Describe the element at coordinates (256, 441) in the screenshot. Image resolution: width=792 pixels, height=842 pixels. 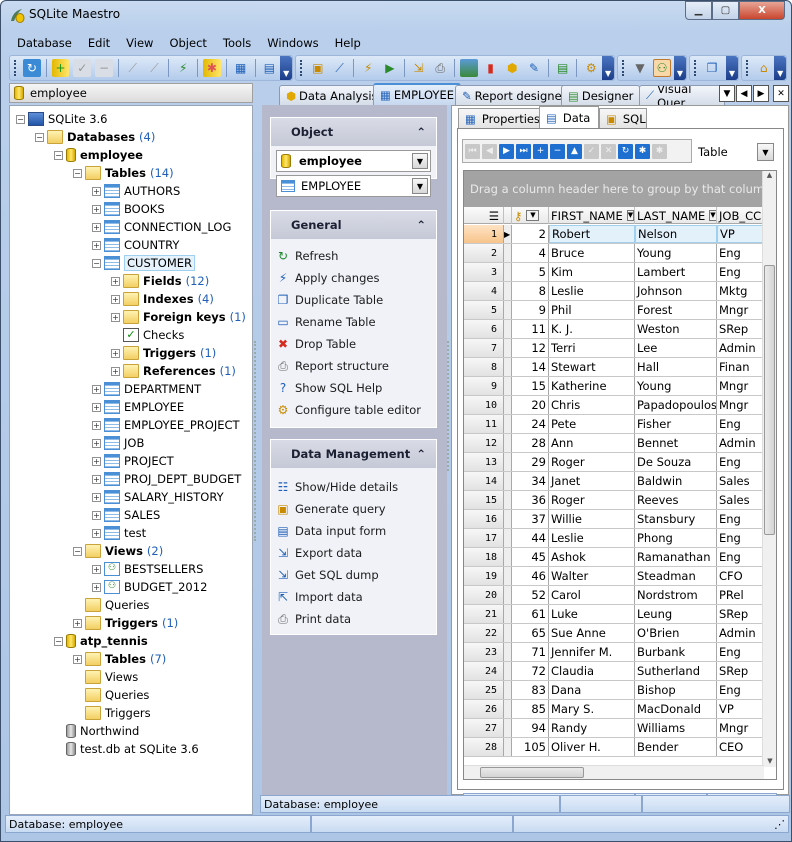
I see `left-splitter` at that location.